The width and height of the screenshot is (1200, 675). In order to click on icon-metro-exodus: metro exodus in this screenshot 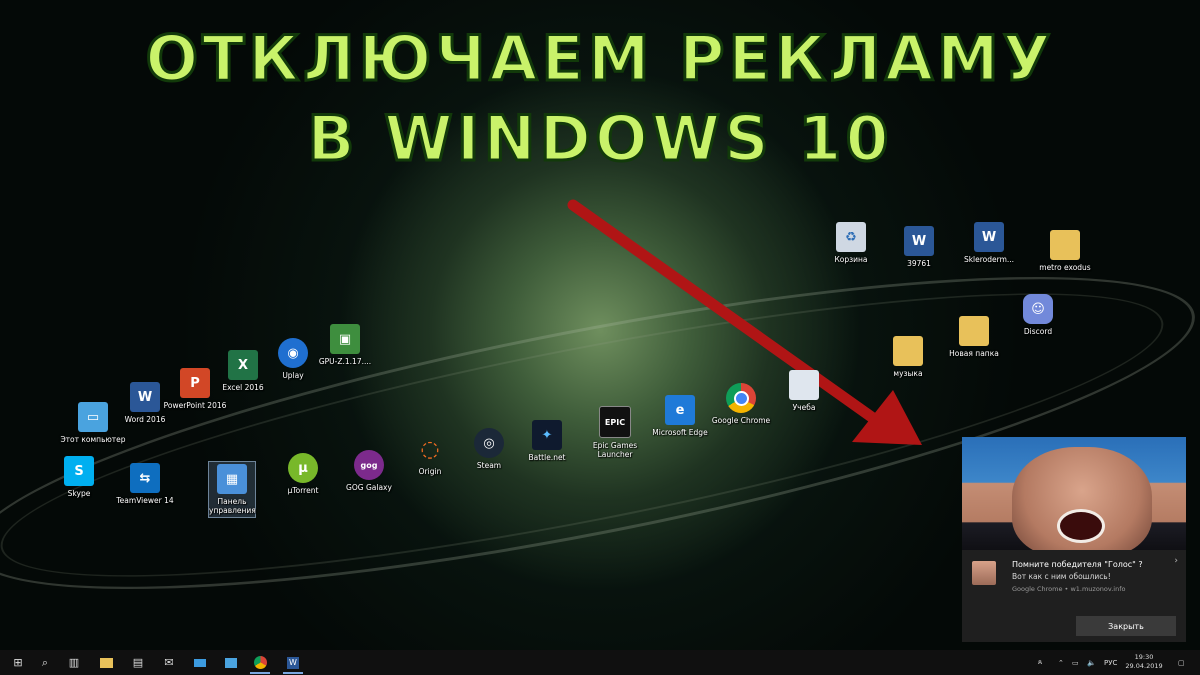, I will do `click(1065, 251)`.